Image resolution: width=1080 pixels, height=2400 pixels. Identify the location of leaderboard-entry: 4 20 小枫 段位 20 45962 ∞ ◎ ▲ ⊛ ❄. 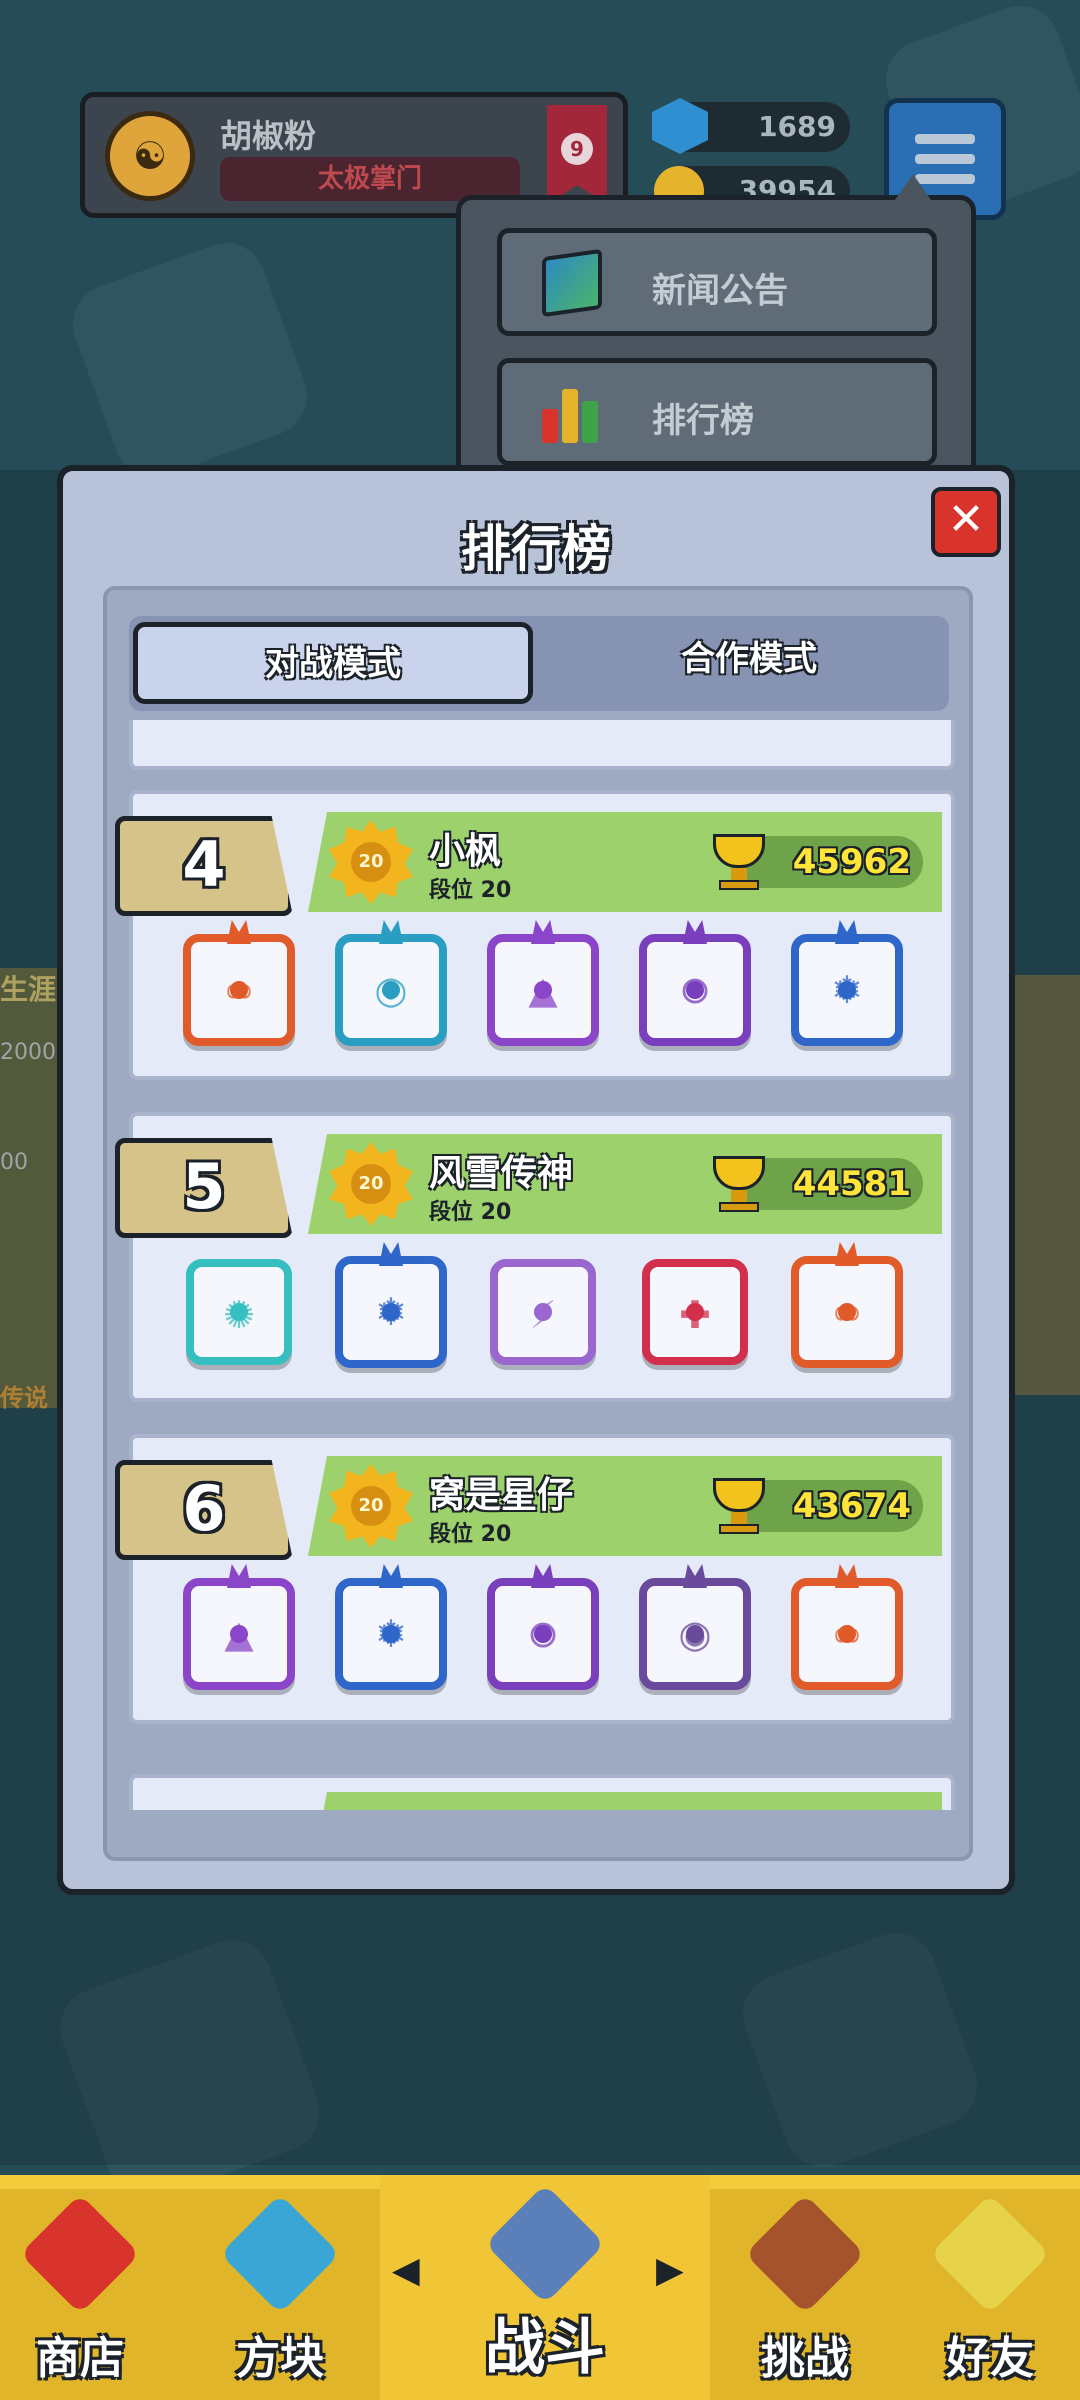
(535, 935).